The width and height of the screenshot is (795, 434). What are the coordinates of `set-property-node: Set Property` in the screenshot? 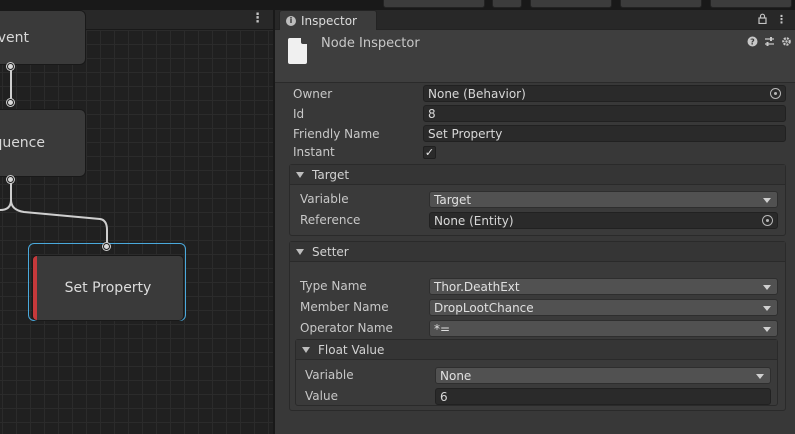 It's located at (108, 288).